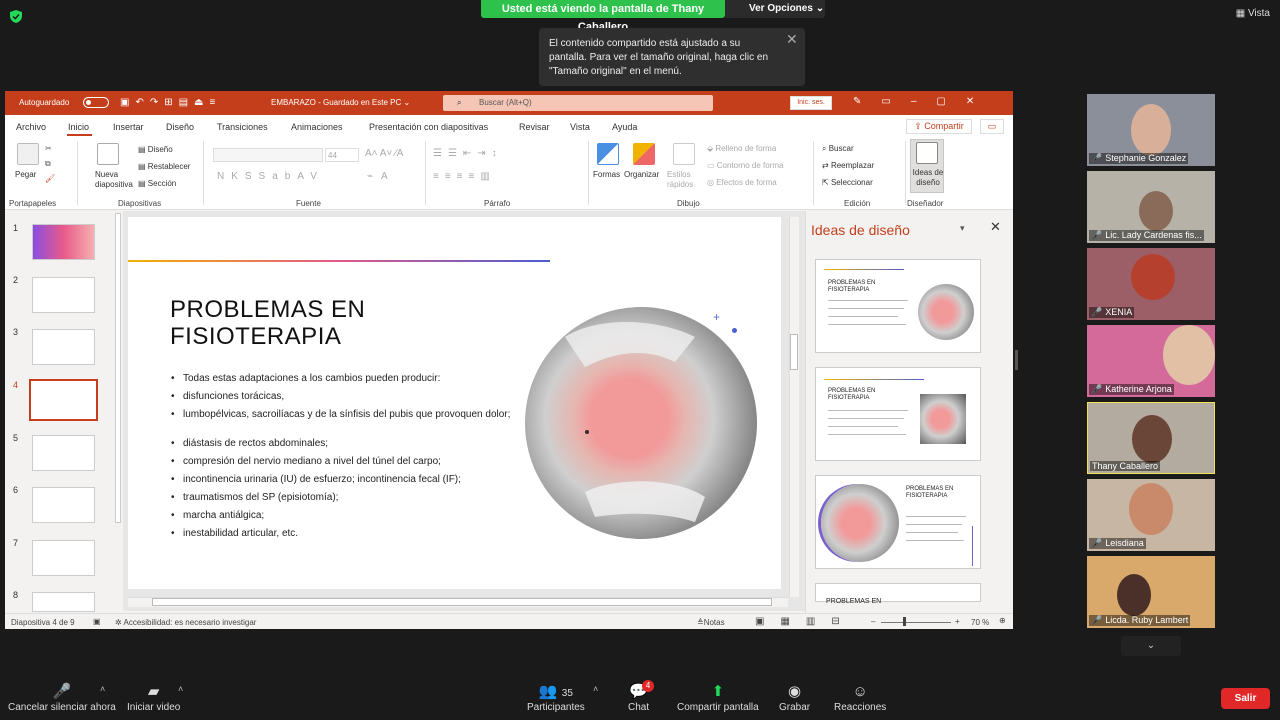  What do you see at coordinates (957, 621) in the screenshot?
I see `zoom-in-icon: +` at bounding box center [957, 621].